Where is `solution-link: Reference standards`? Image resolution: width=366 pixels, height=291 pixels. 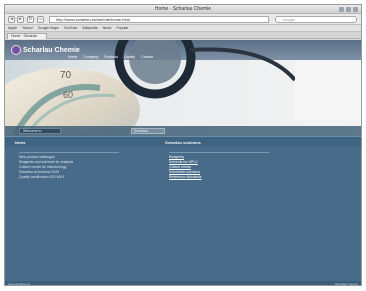
solution-link: Reference standards is located at coordinates (229, 177).